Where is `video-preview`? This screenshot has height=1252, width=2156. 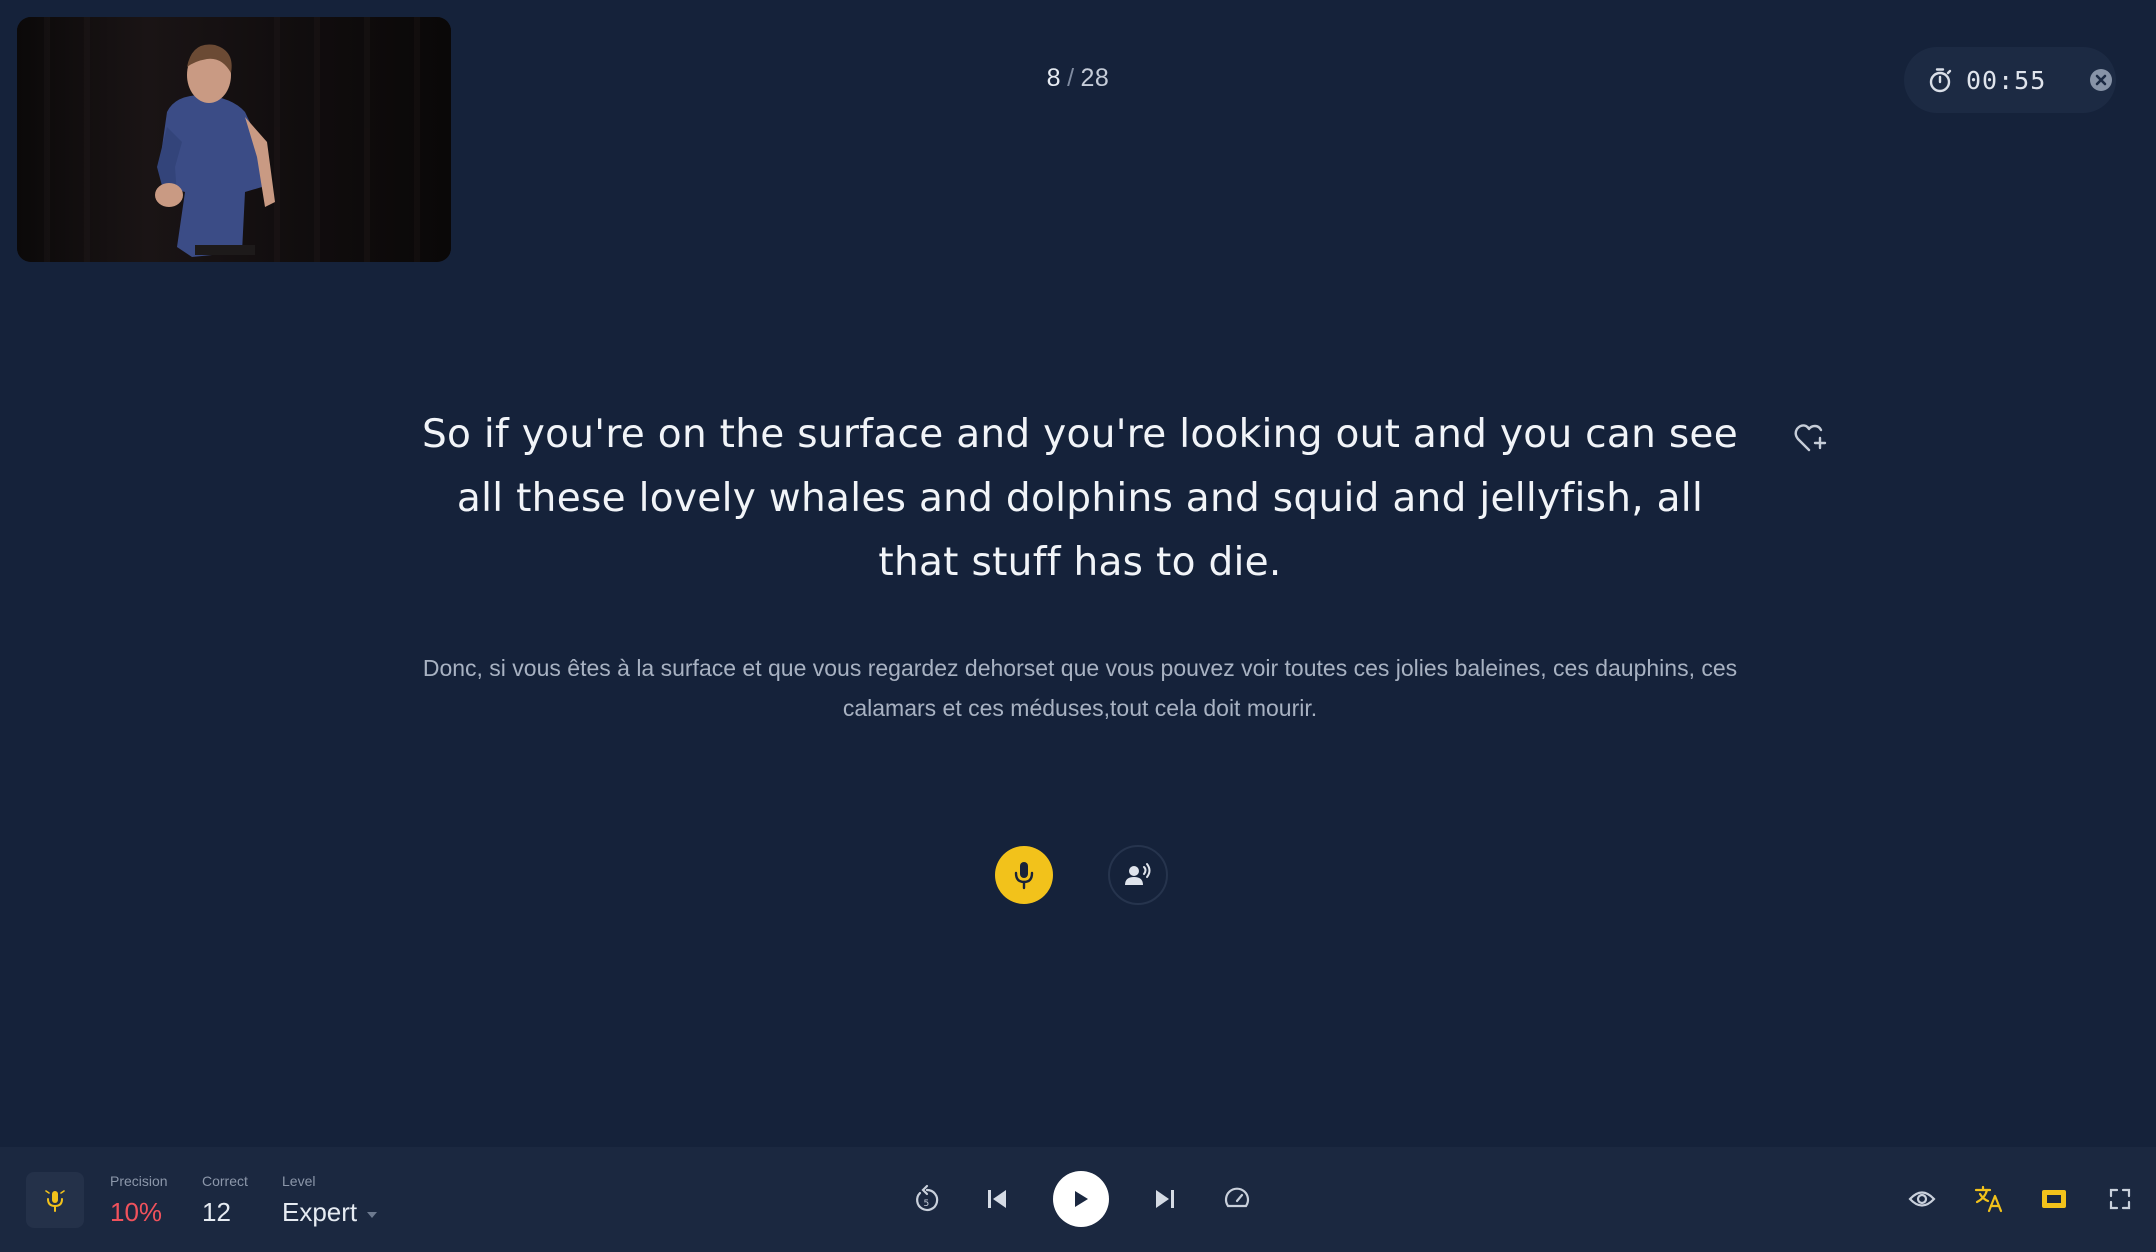 video-preview is located at coordinates (234, 139).